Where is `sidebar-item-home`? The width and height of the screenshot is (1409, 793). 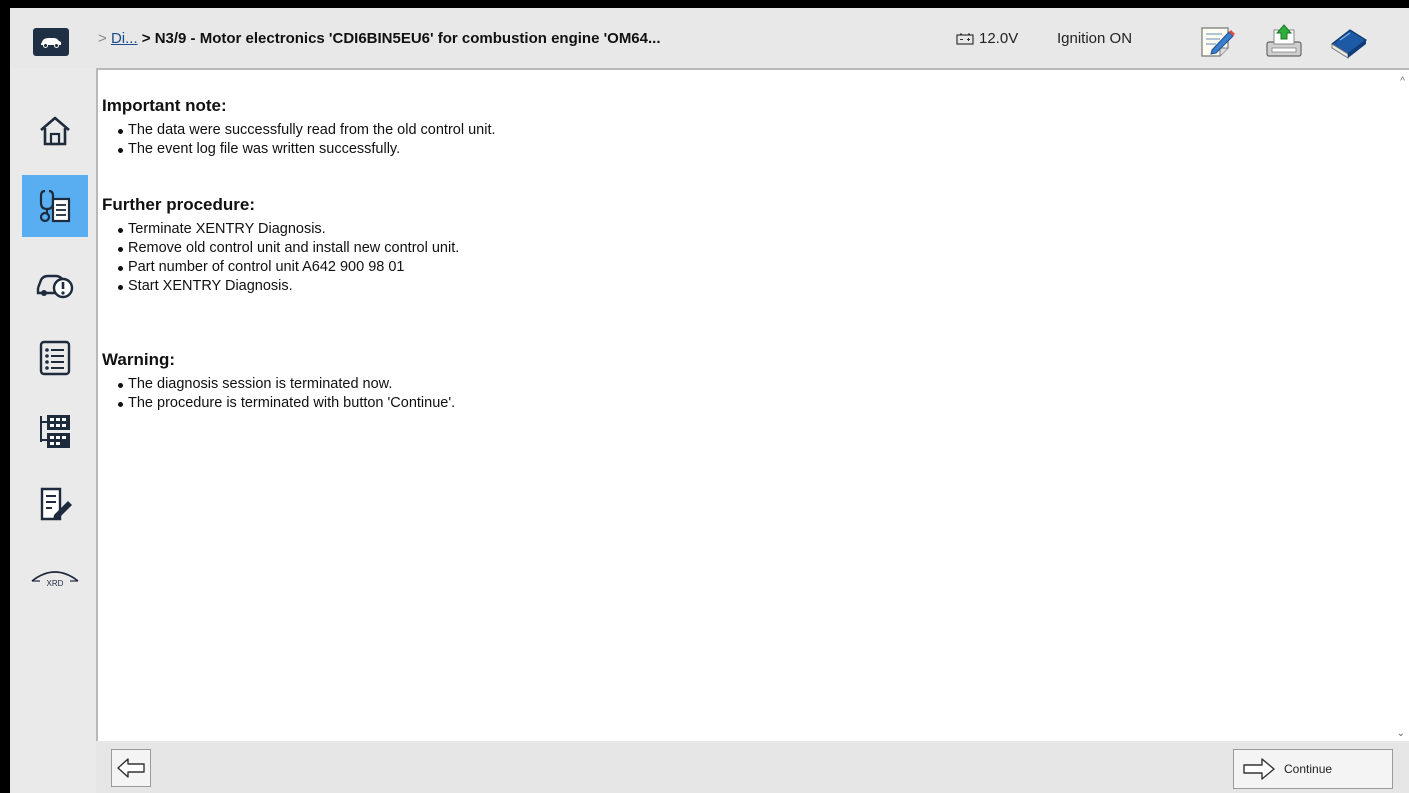 sidebar-item-home is located at coordinates (55, 131).